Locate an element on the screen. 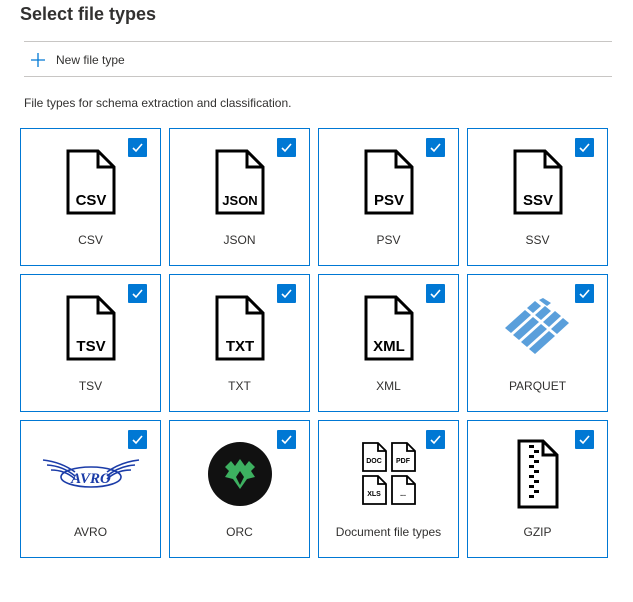 Image resolution: width=633 pixels, height=602 pixels. orc-logo-icon is located at coordinates (239, 474).